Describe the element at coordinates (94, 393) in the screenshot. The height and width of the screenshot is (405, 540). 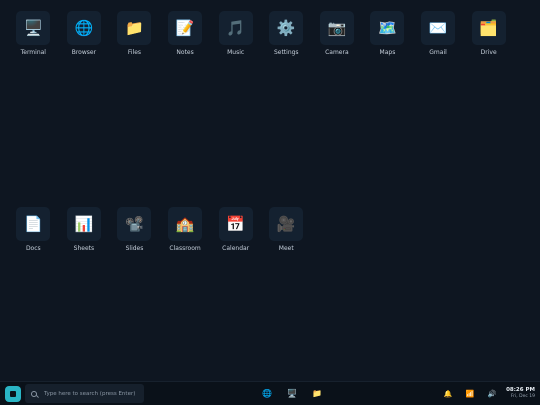
I see `search-input` at that location.